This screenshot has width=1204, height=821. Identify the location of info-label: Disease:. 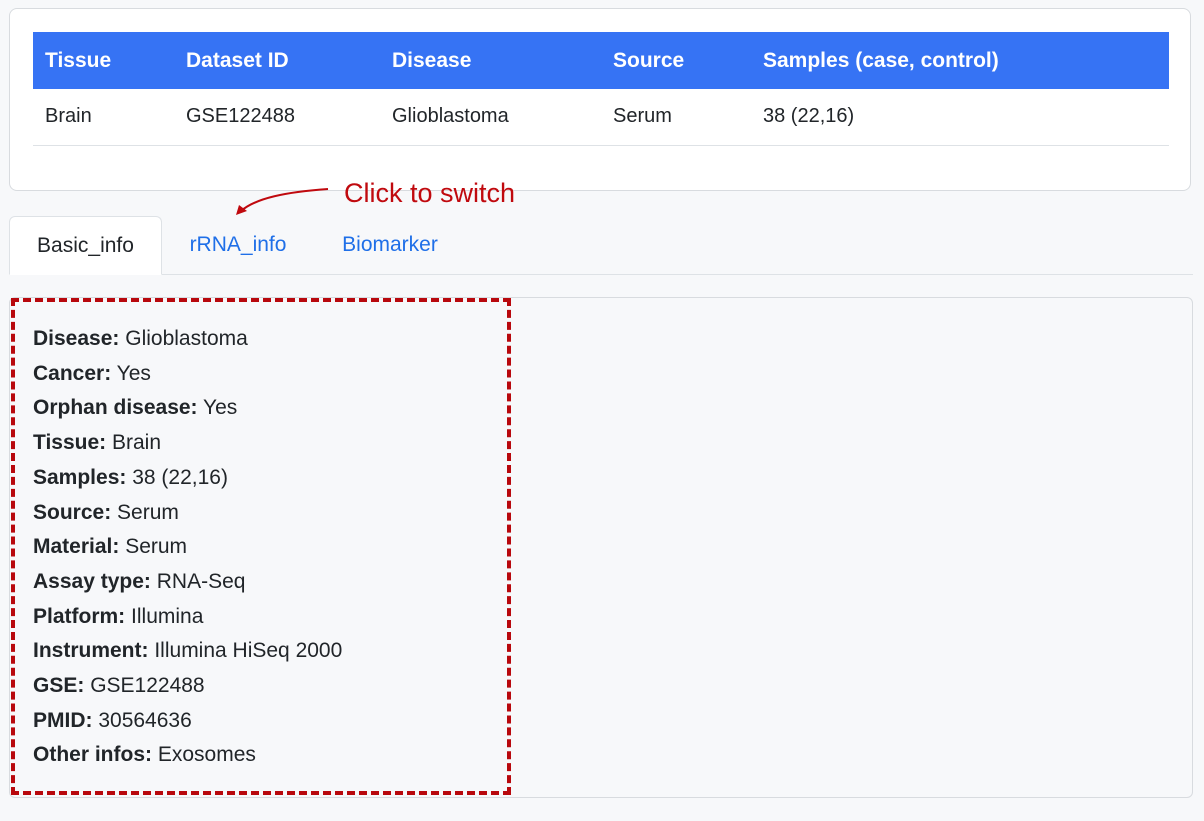
(76, 338).